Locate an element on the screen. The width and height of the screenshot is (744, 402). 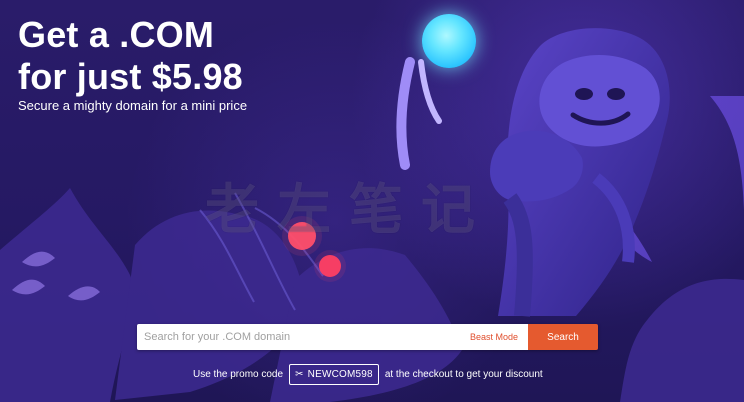
promo-code-box: ✂ NEWCOM598 is located at coordinates (334, 374).